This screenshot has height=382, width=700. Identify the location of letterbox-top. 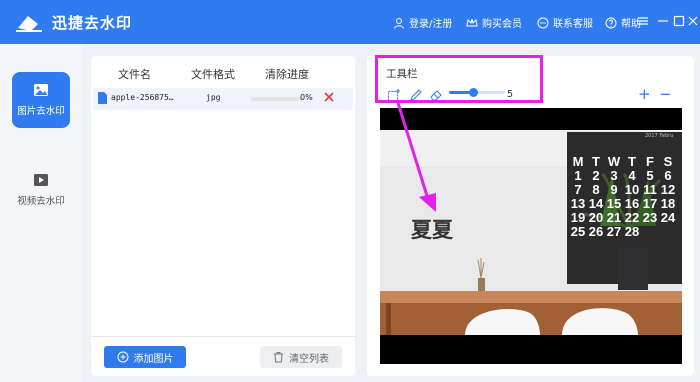
(531, 119).